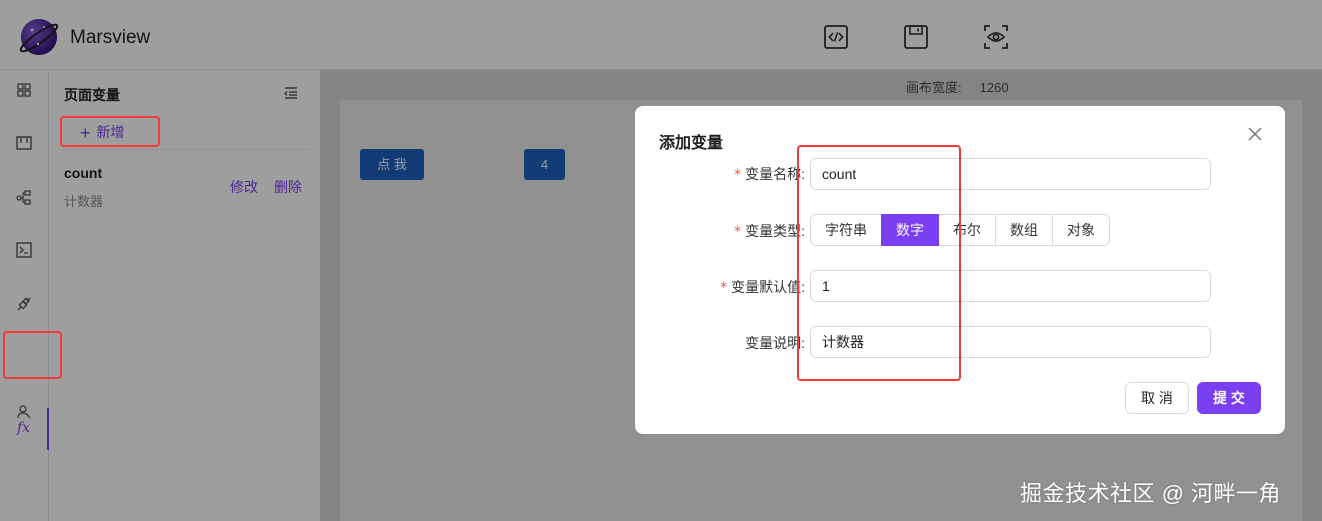  Describe the element at coordinates (773, 174) in the screenshot. I see `field-label-text: 变量名称` at that location.